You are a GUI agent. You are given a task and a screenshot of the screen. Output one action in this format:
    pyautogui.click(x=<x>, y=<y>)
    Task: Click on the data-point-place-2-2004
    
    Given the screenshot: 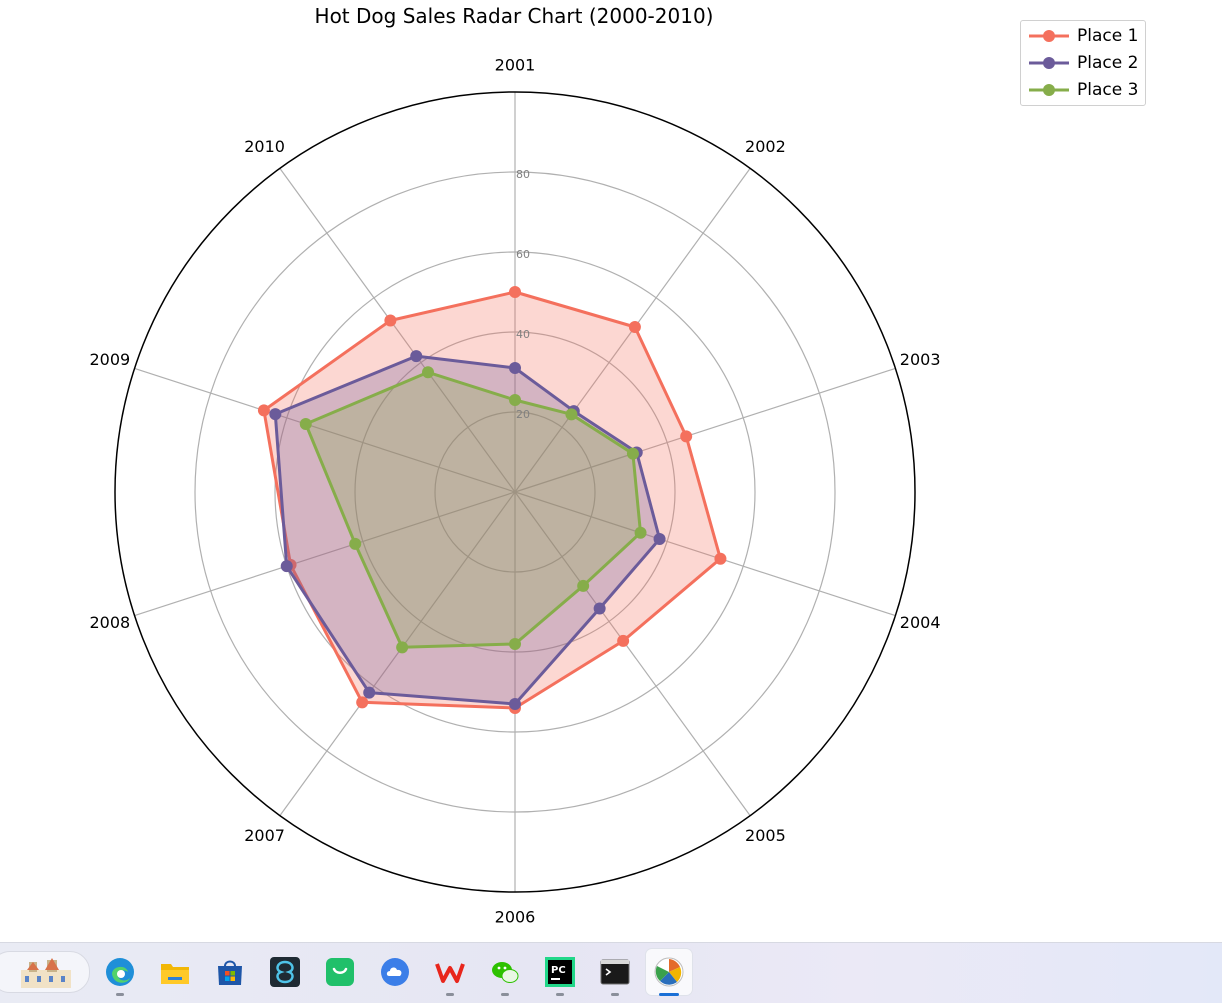 What is the action you would take?
    pyautogui.click(x=659, y=538)
    